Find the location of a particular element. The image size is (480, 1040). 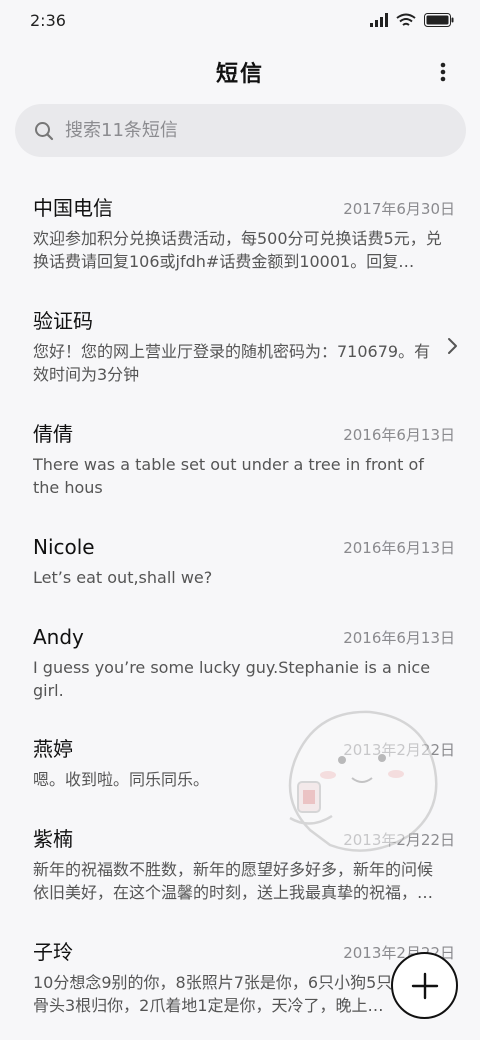

page-title: 短信 is located at coordinates (239, 74).